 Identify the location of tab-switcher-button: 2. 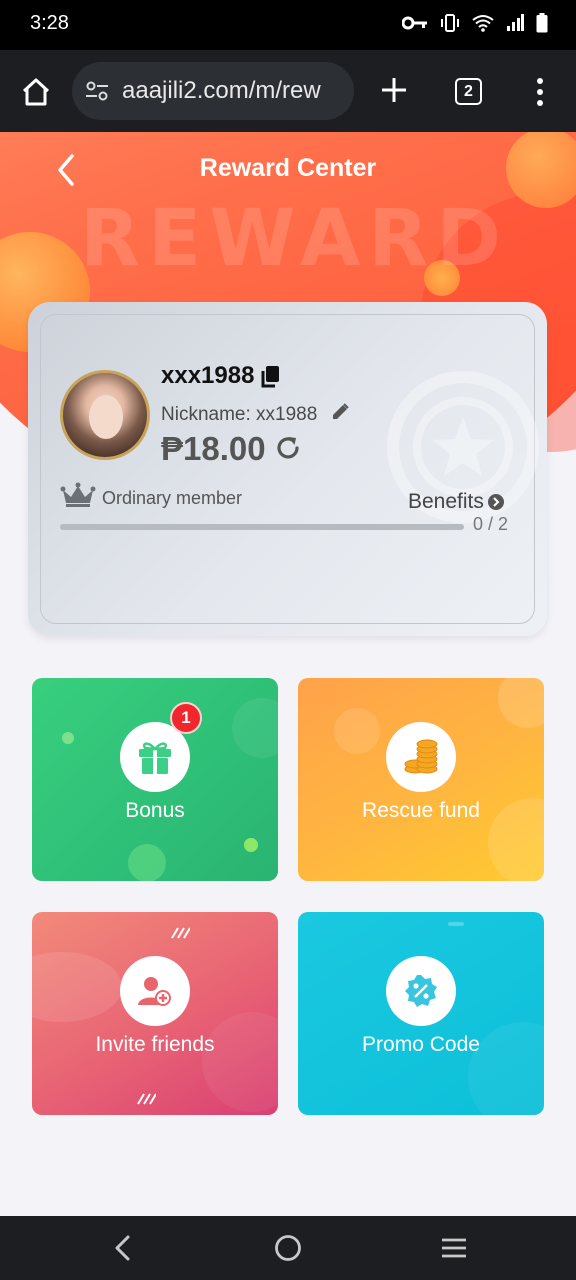
(468, 91).